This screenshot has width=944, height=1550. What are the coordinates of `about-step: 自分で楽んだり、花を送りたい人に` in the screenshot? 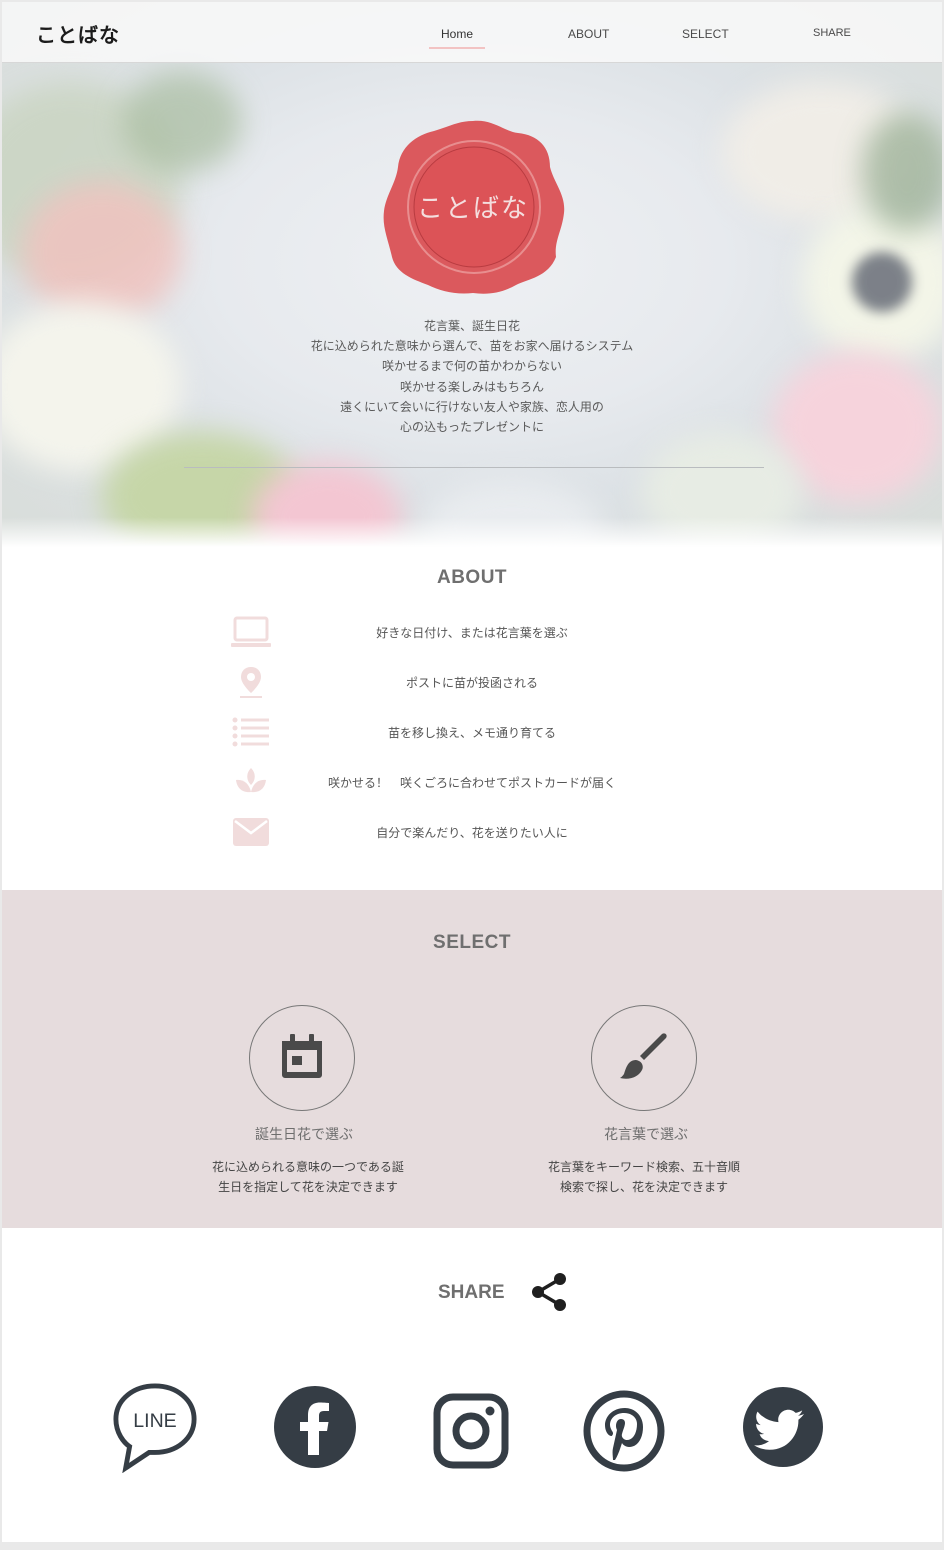 It's located at (472, 834).